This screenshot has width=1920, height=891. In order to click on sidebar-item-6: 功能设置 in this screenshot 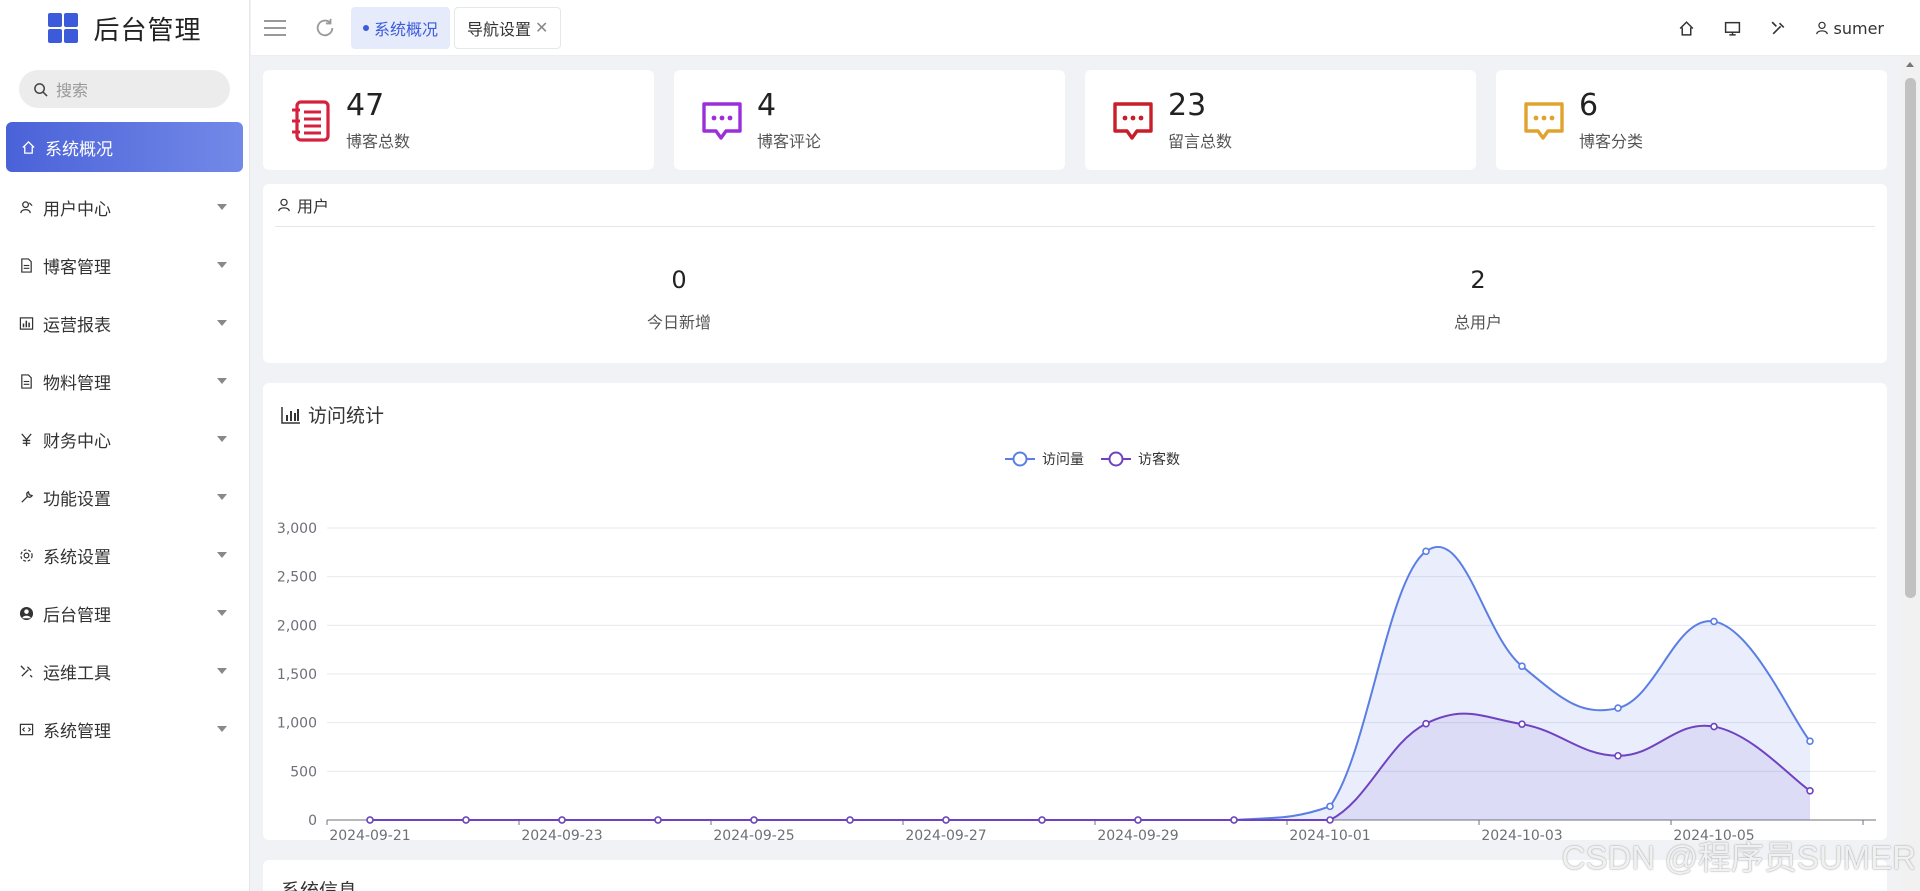, I will do `click(124, 497)`.